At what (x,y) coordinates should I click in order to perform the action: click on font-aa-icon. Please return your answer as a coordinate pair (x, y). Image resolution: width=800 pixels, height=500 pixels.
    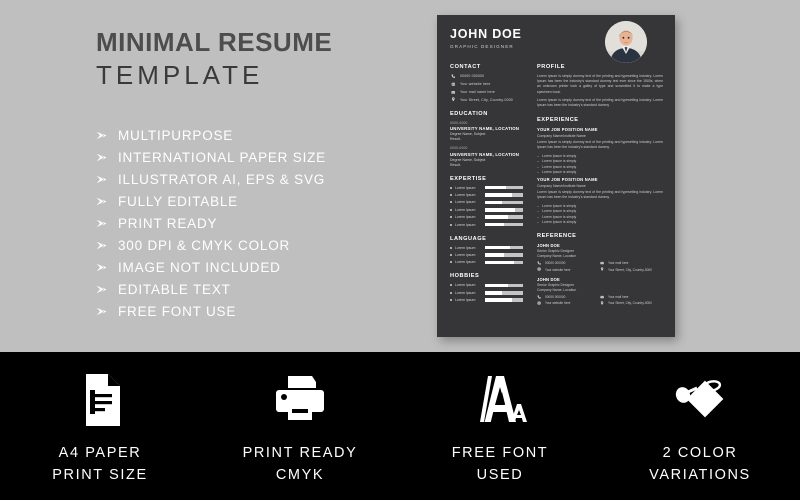
    Looking at the image, I should click on (500, 400).